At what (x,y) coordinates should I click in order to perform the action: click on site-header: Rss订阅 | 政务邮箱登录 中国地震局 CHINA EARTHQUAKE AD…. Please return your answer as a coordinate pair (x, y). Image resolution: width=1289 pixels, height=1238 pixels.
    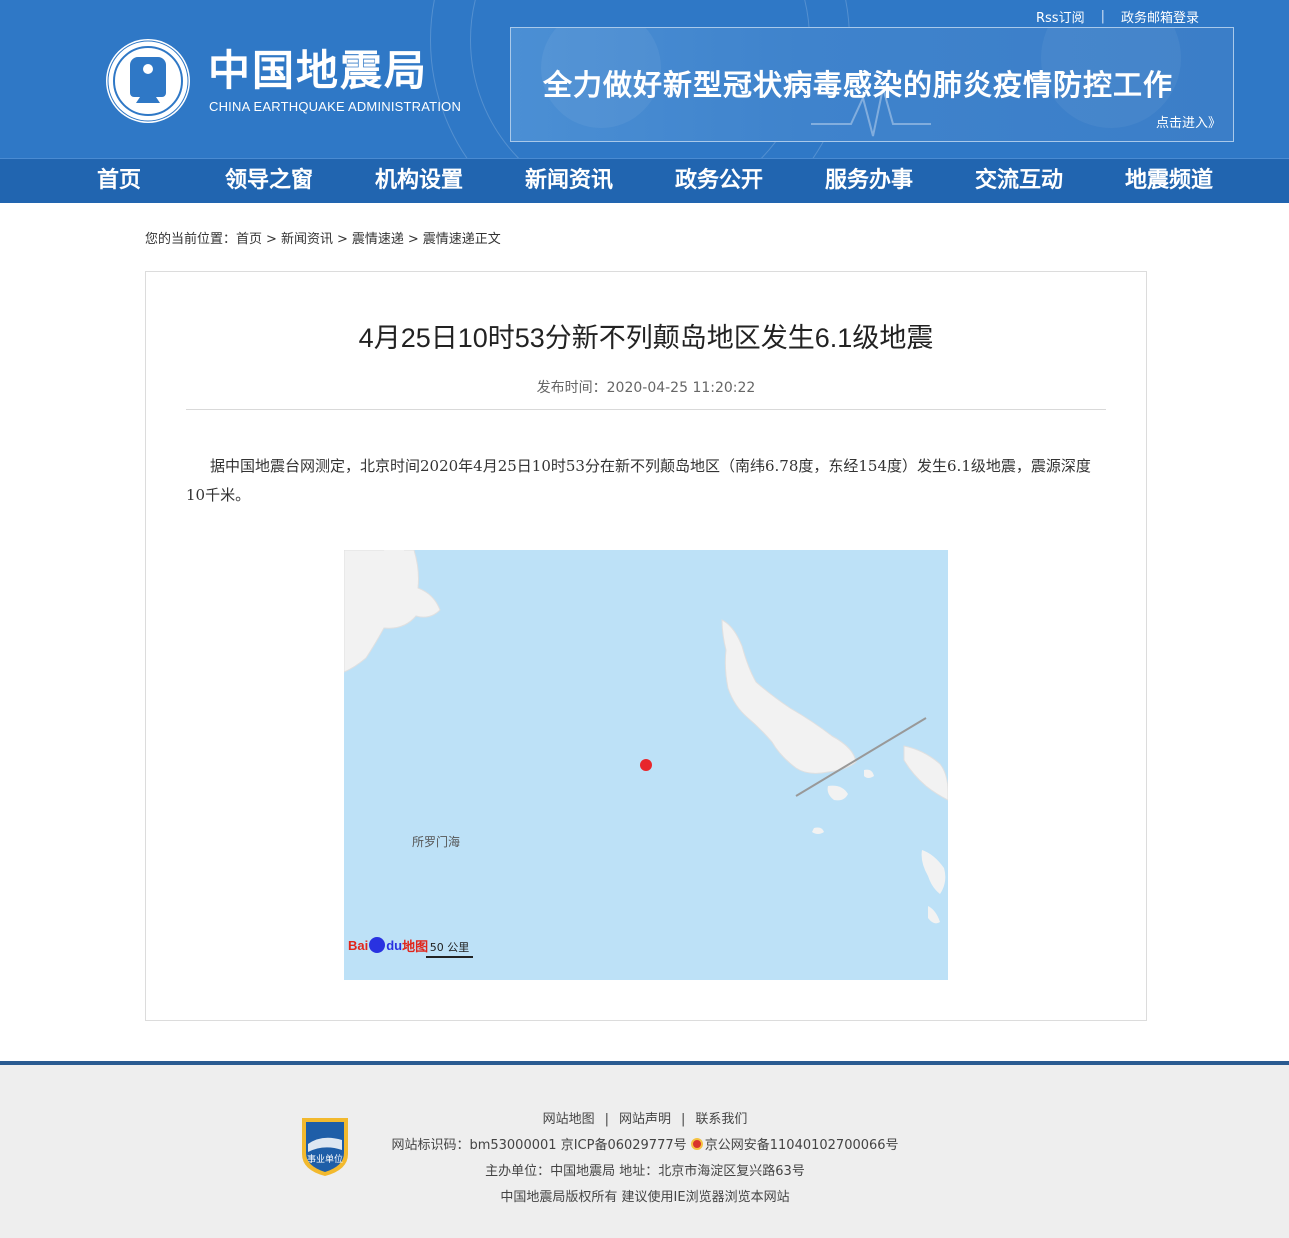
    Looking at the image, I should click on (644, 79).